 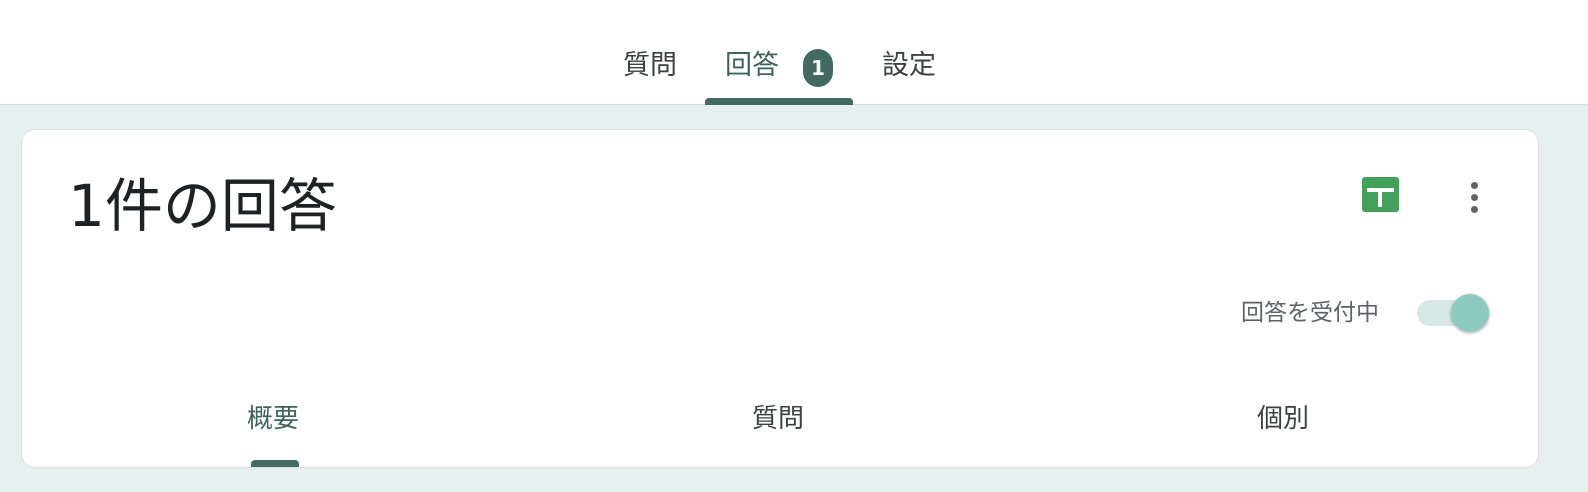 I want to click on tab-settings: 設定, so click(x=909, y=66).